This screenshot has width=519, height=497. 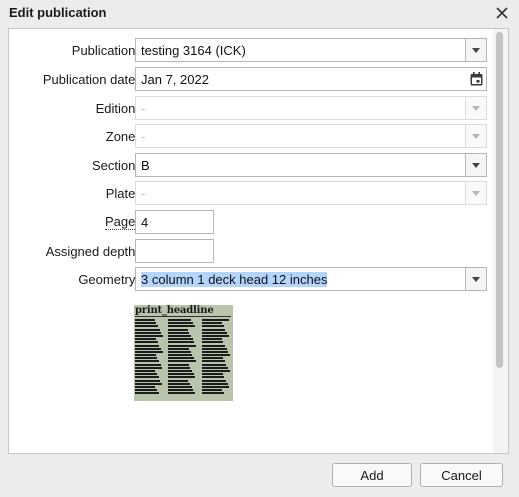 I want to click on cancel-button: Cancel, so click(x=461, y=475).